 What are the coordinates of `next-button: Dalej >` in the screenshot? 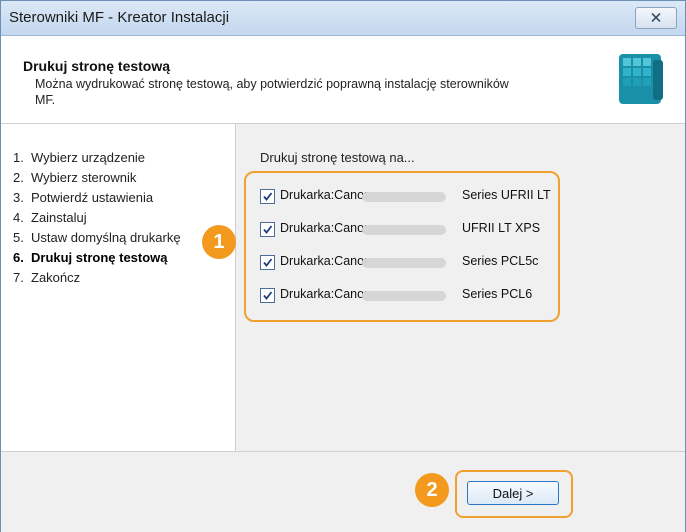 It's located at (513, 493).